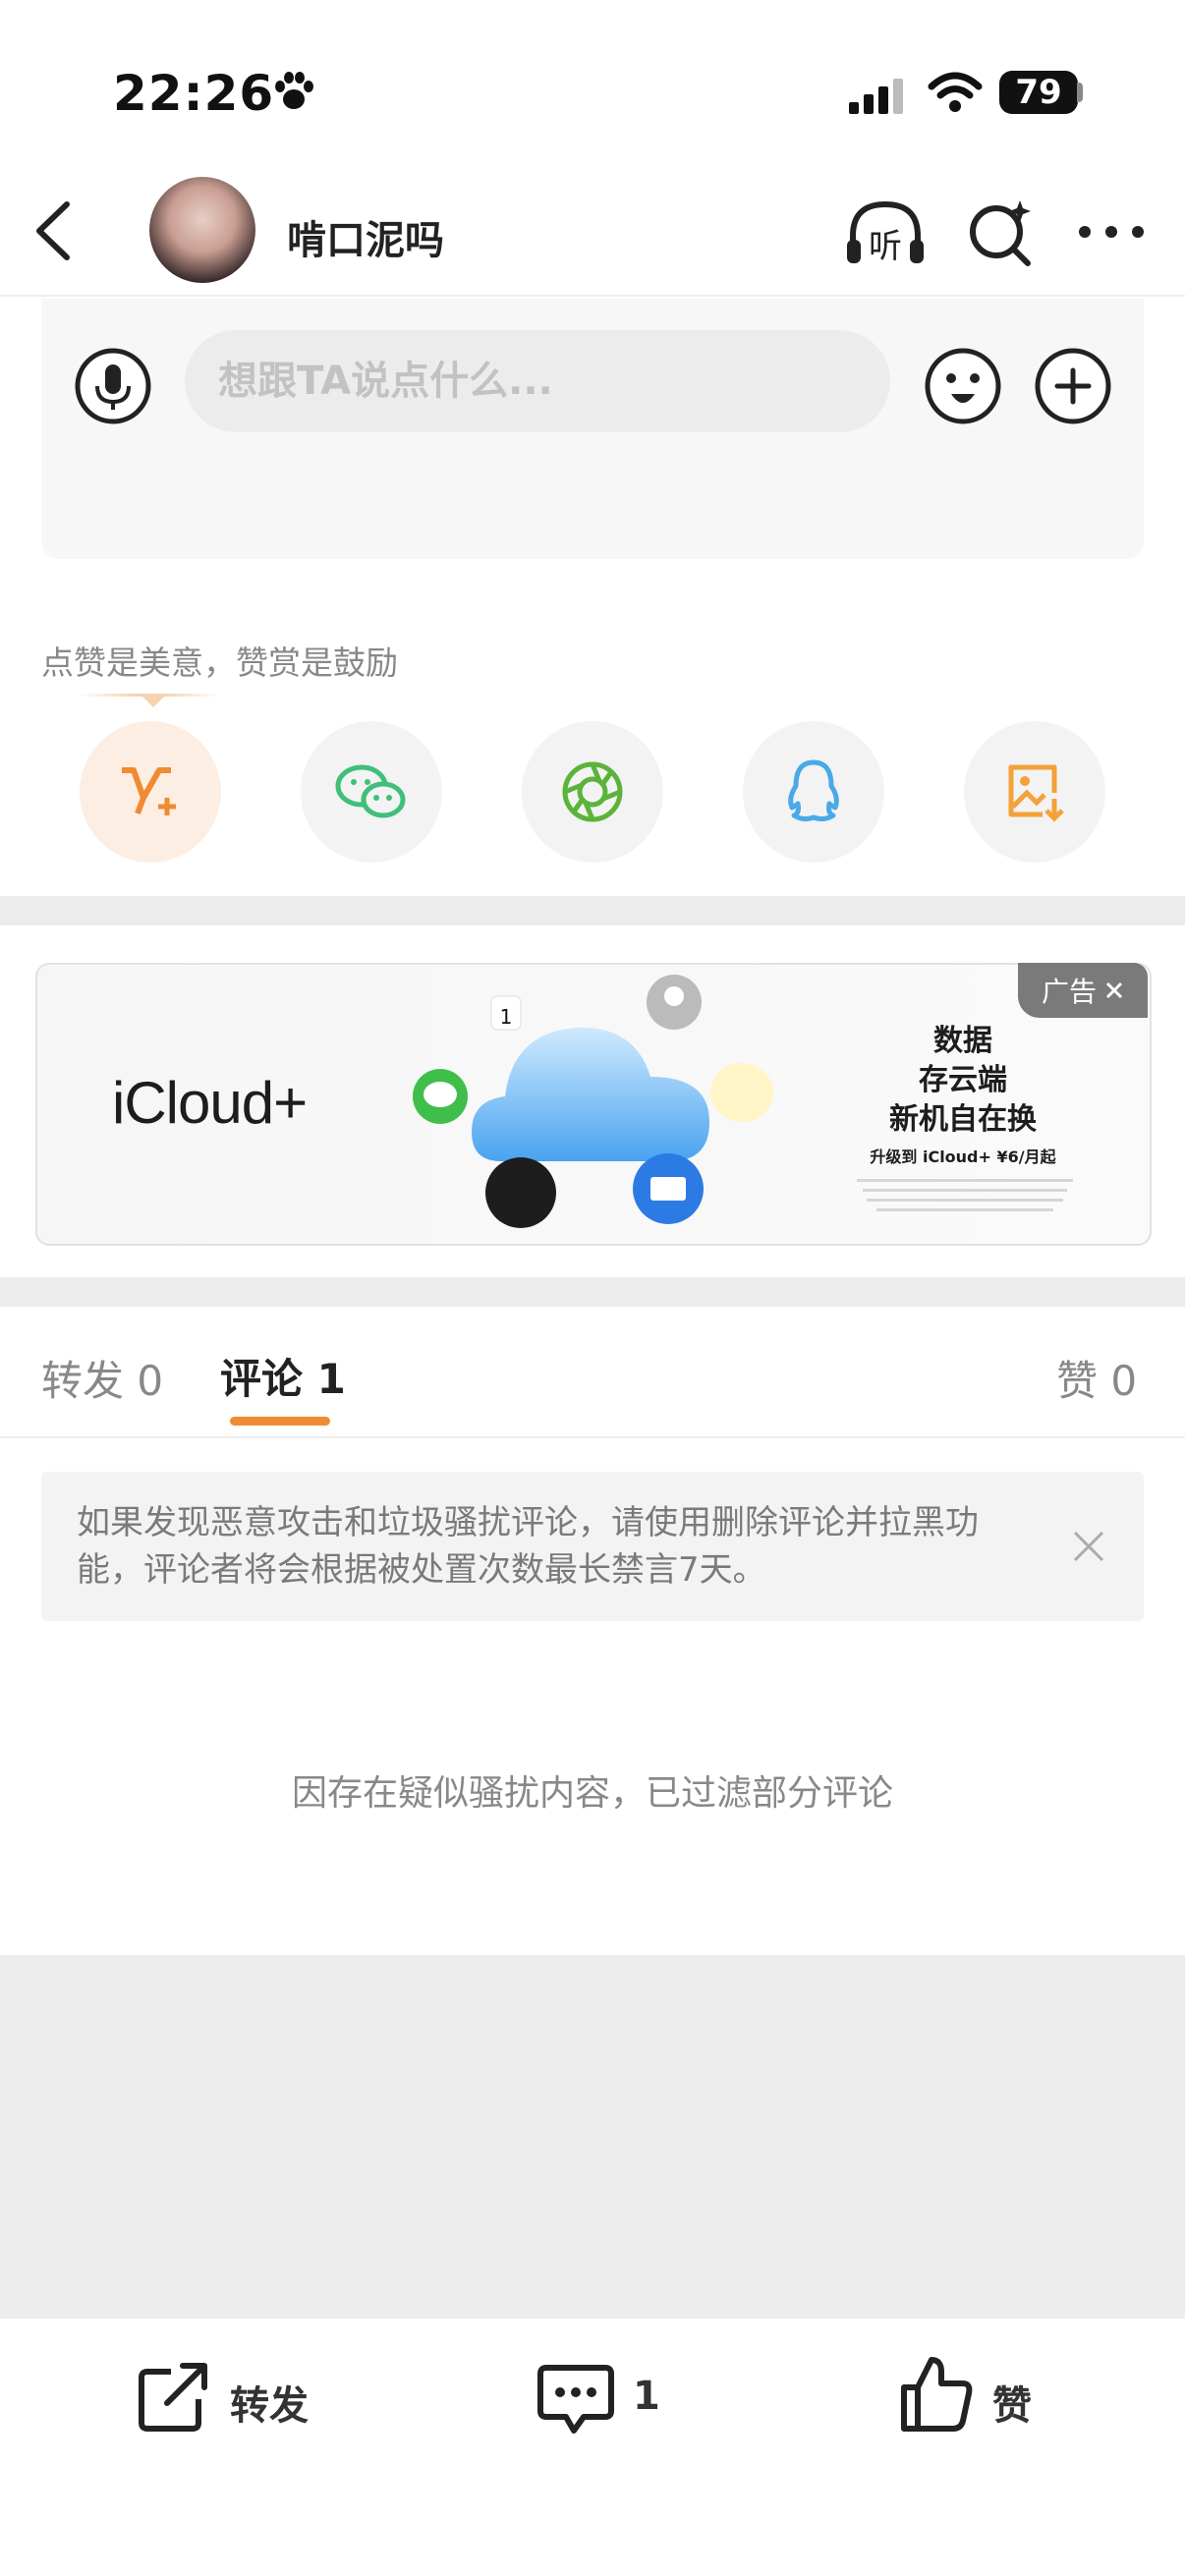 The height and width of the screenshot is (2576, 1185). Describe the element at coordinates (963, 1119) in the screenshot. I see `ad-line3: 新机自在换` at that location.